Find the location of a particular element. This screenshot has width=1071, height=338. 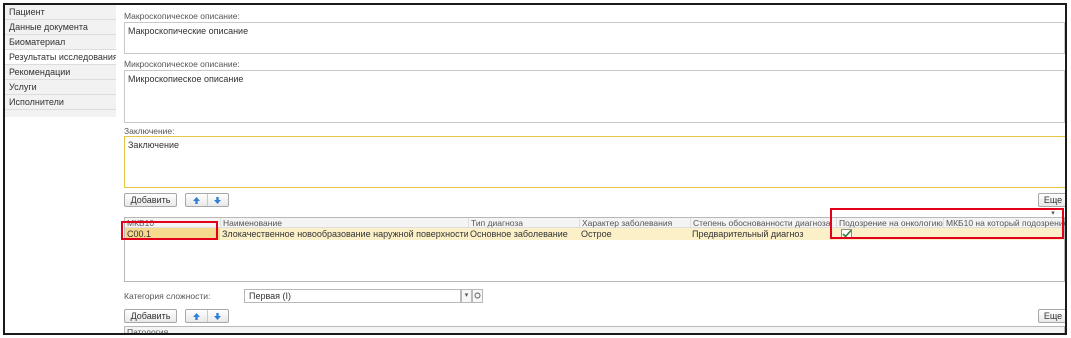

col-disease-character: Характер заболевания is located at coordinates (634, 223).